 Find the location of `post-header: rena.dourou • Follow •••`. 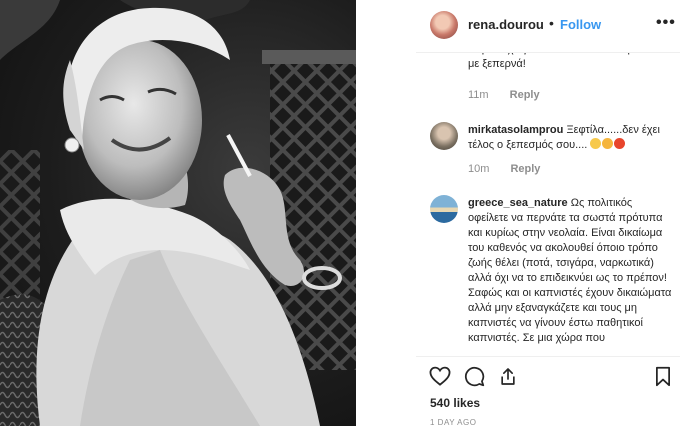

post-header: rena.dourou • Follow ••• is located at coordinates (548, 26).